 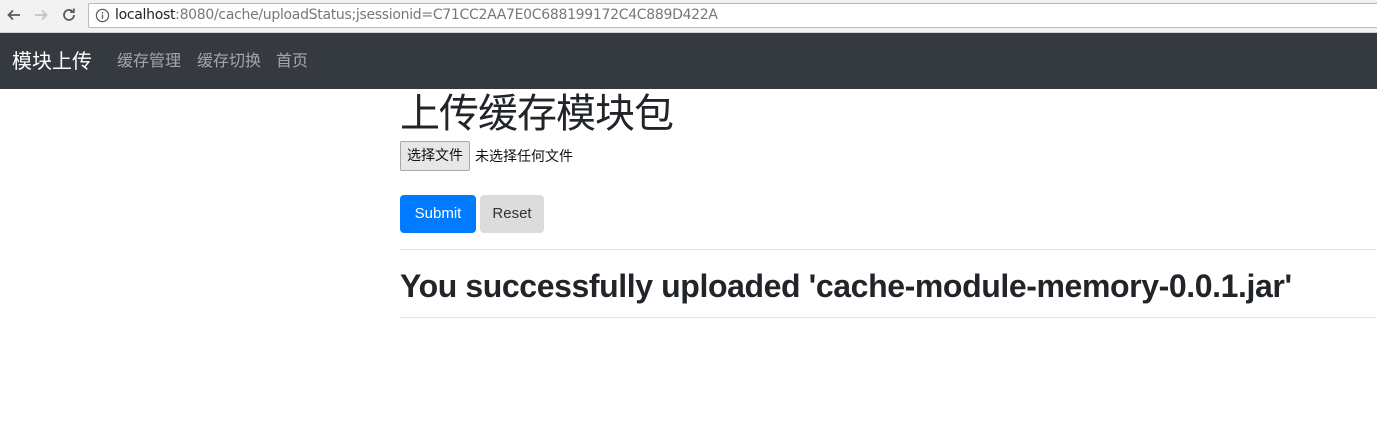 I want to click on file-input: 选择文件 未选择任何文件, so click(x=486, y=156).